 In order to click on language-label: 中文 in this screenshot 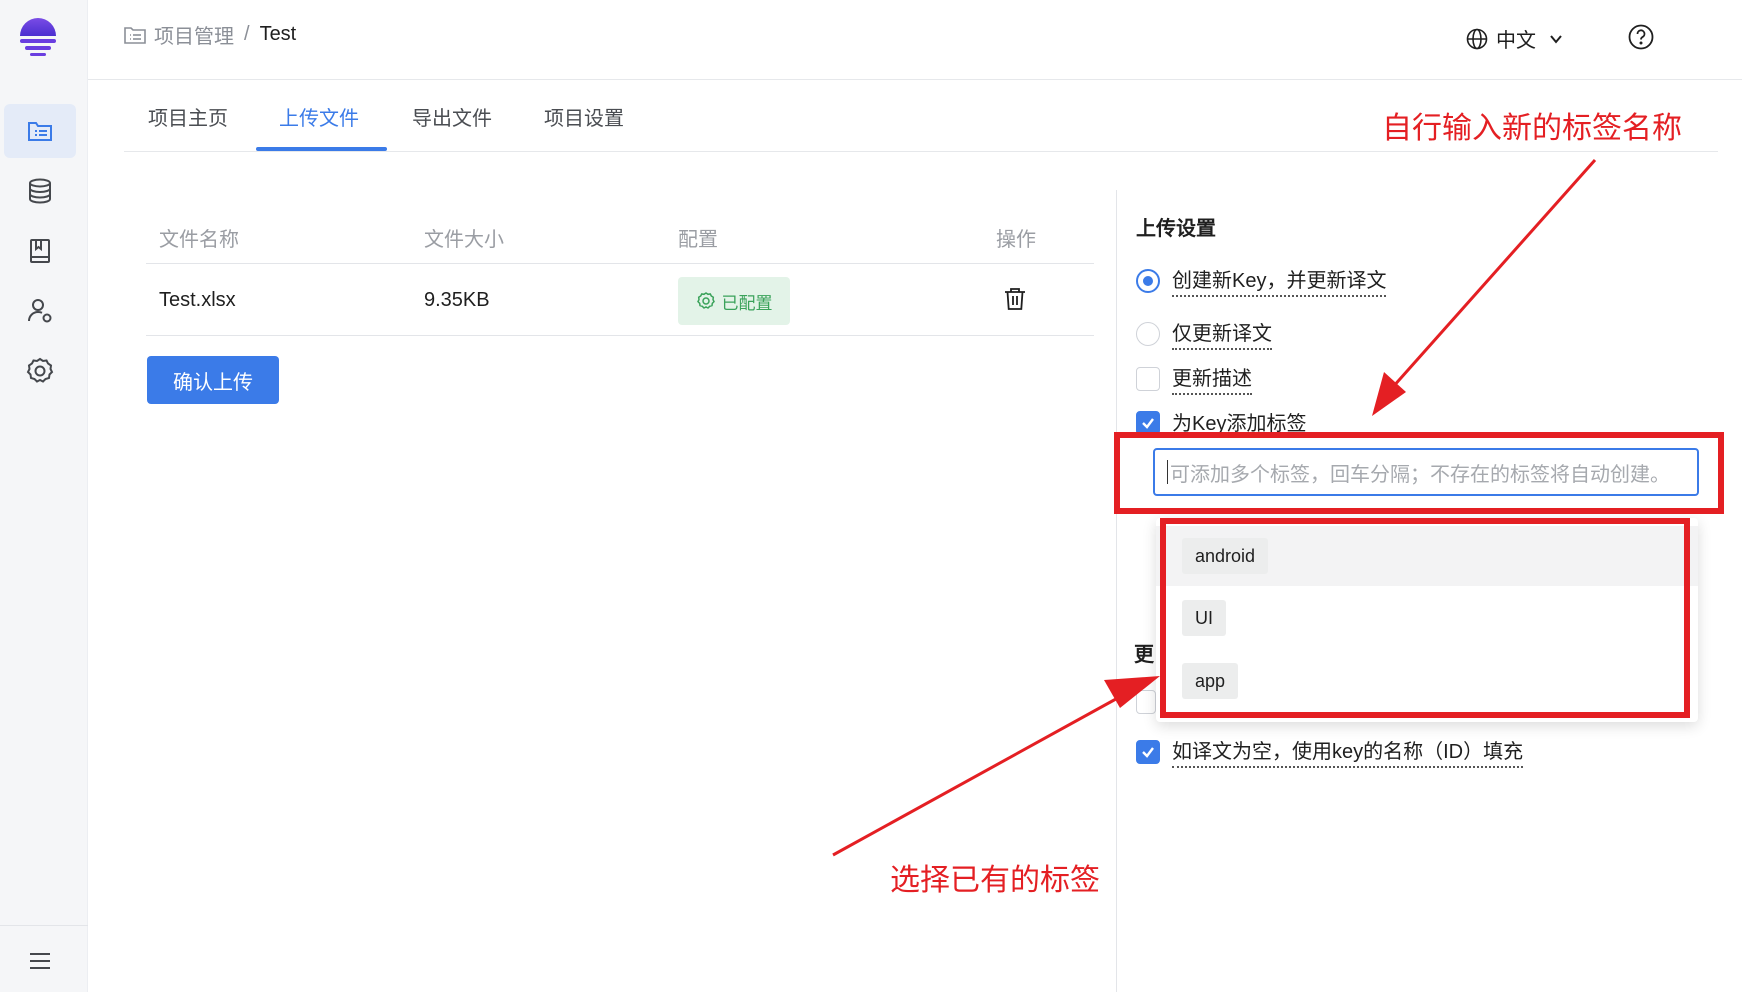, I will do `click(1516, 41)`.